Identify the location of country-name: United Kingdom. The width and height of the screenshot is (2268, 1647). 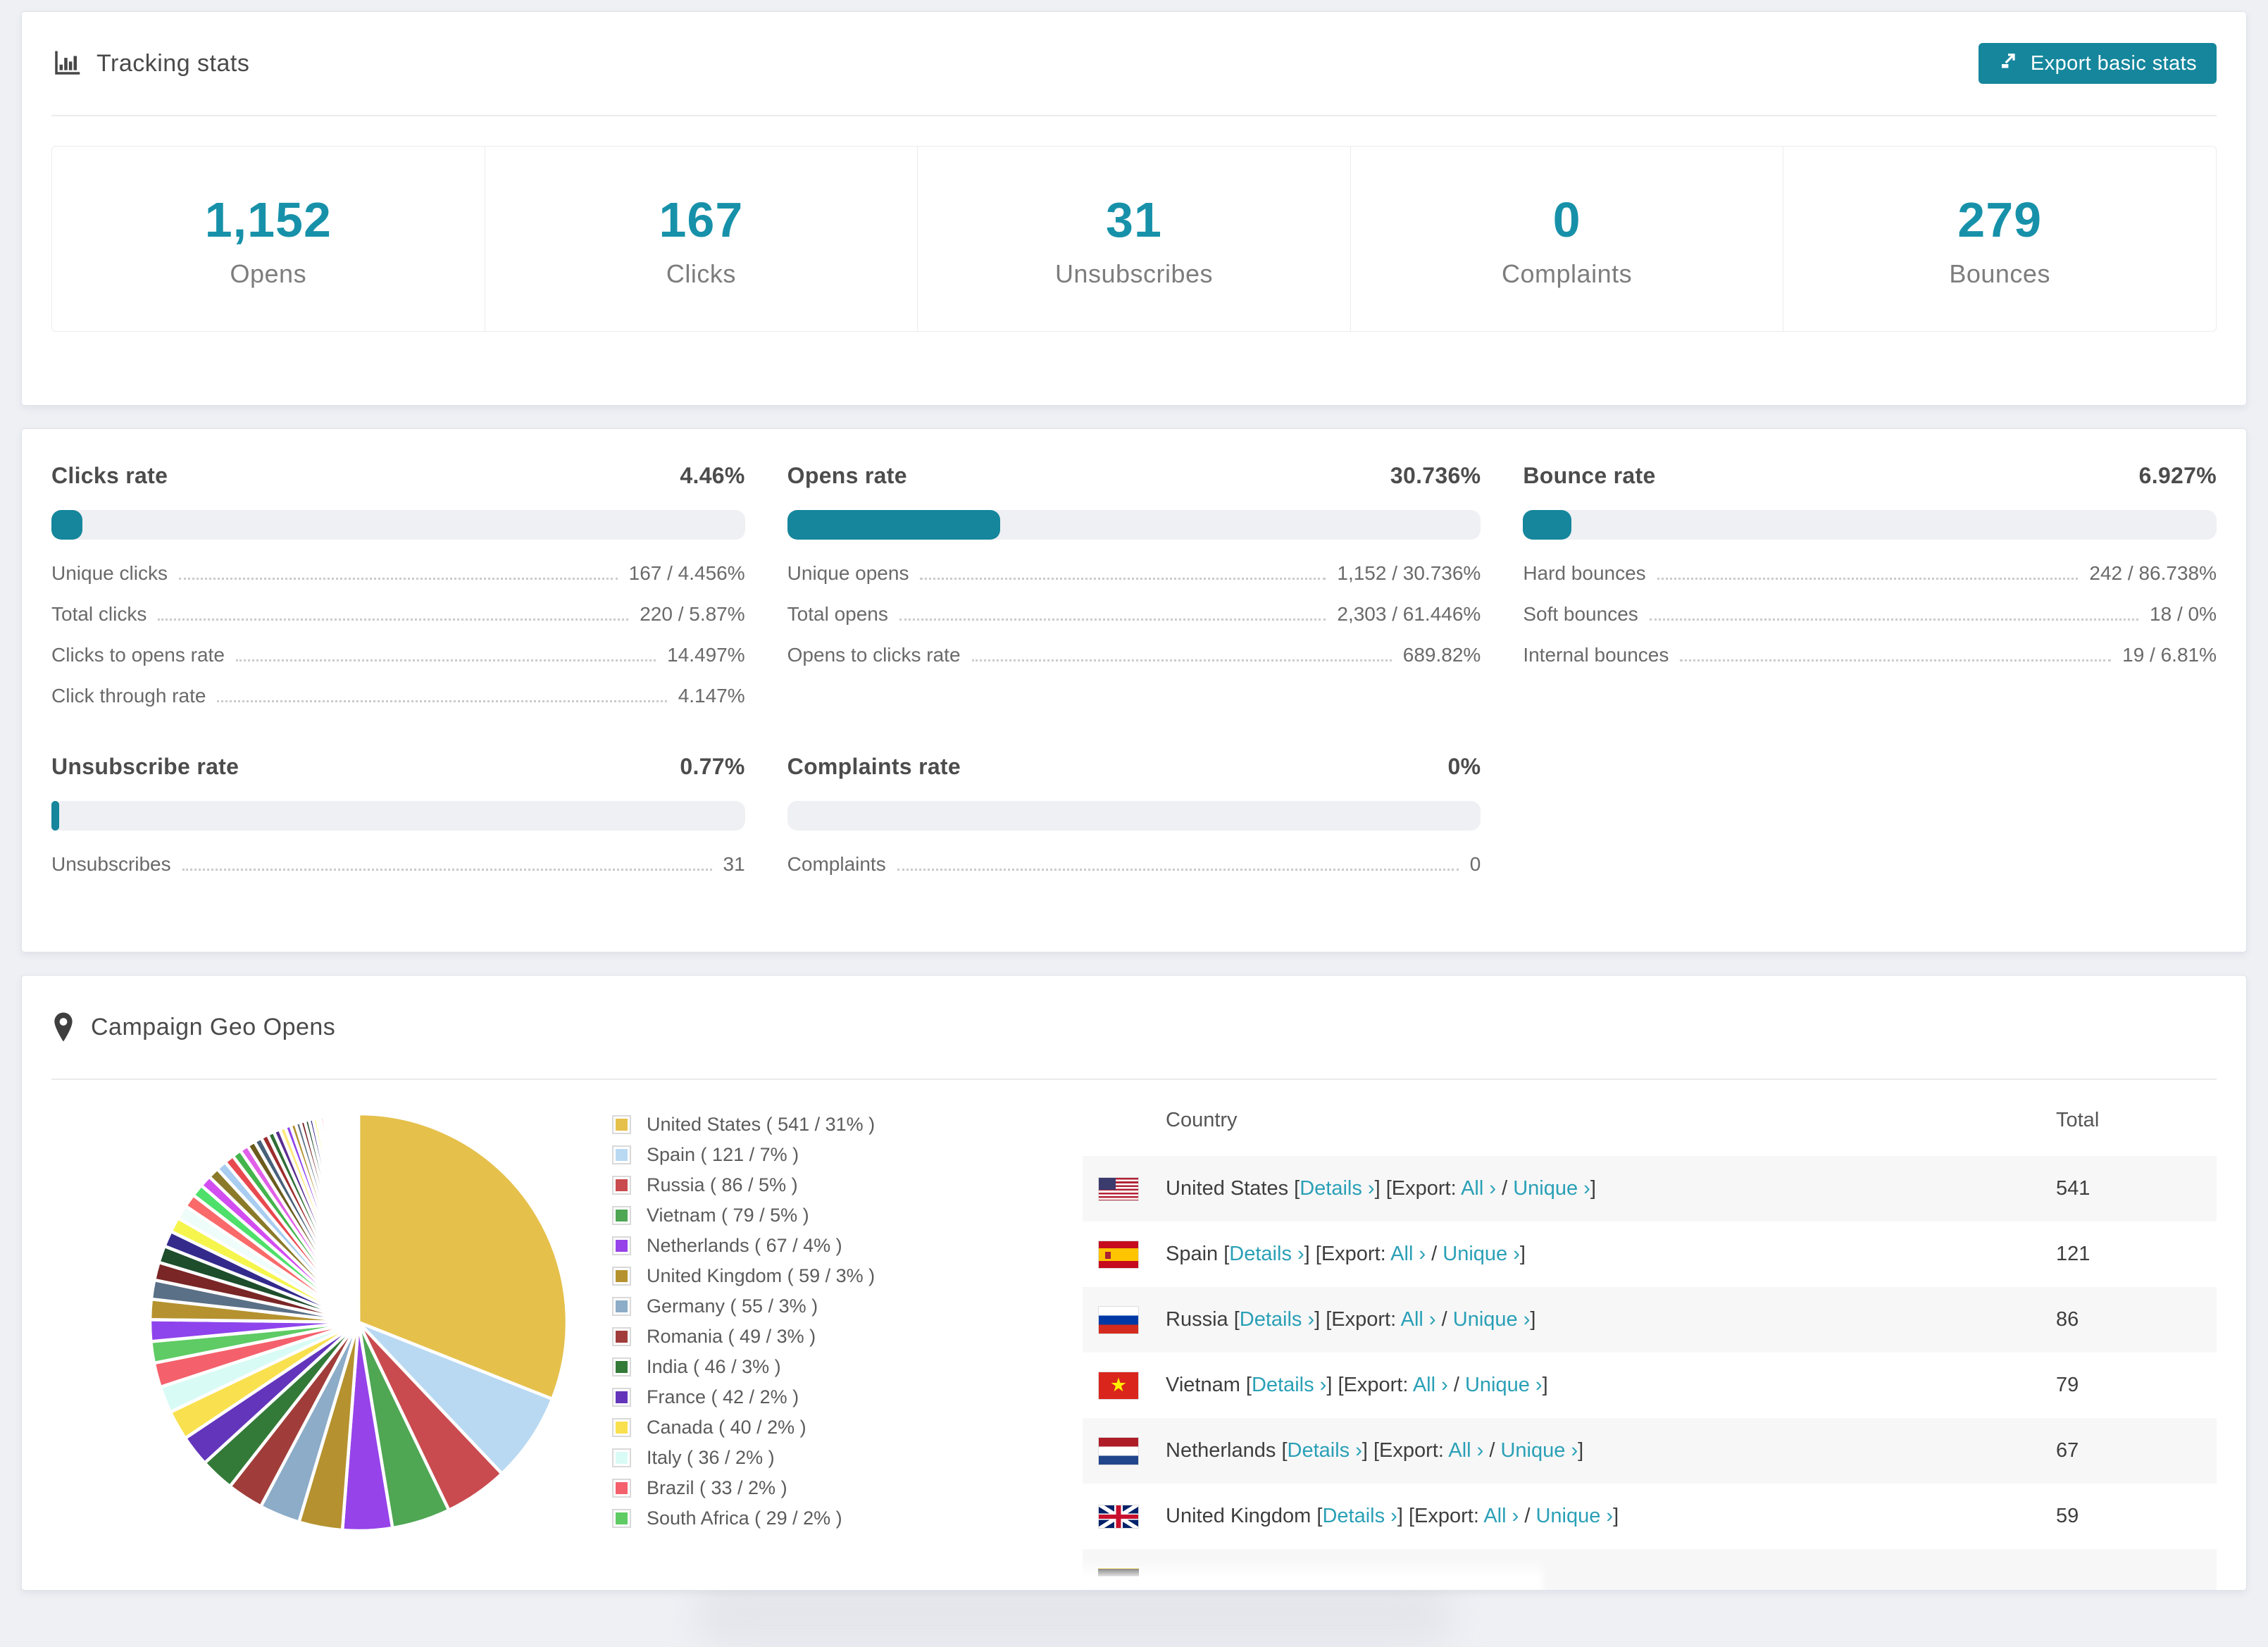
(1242, 1516).